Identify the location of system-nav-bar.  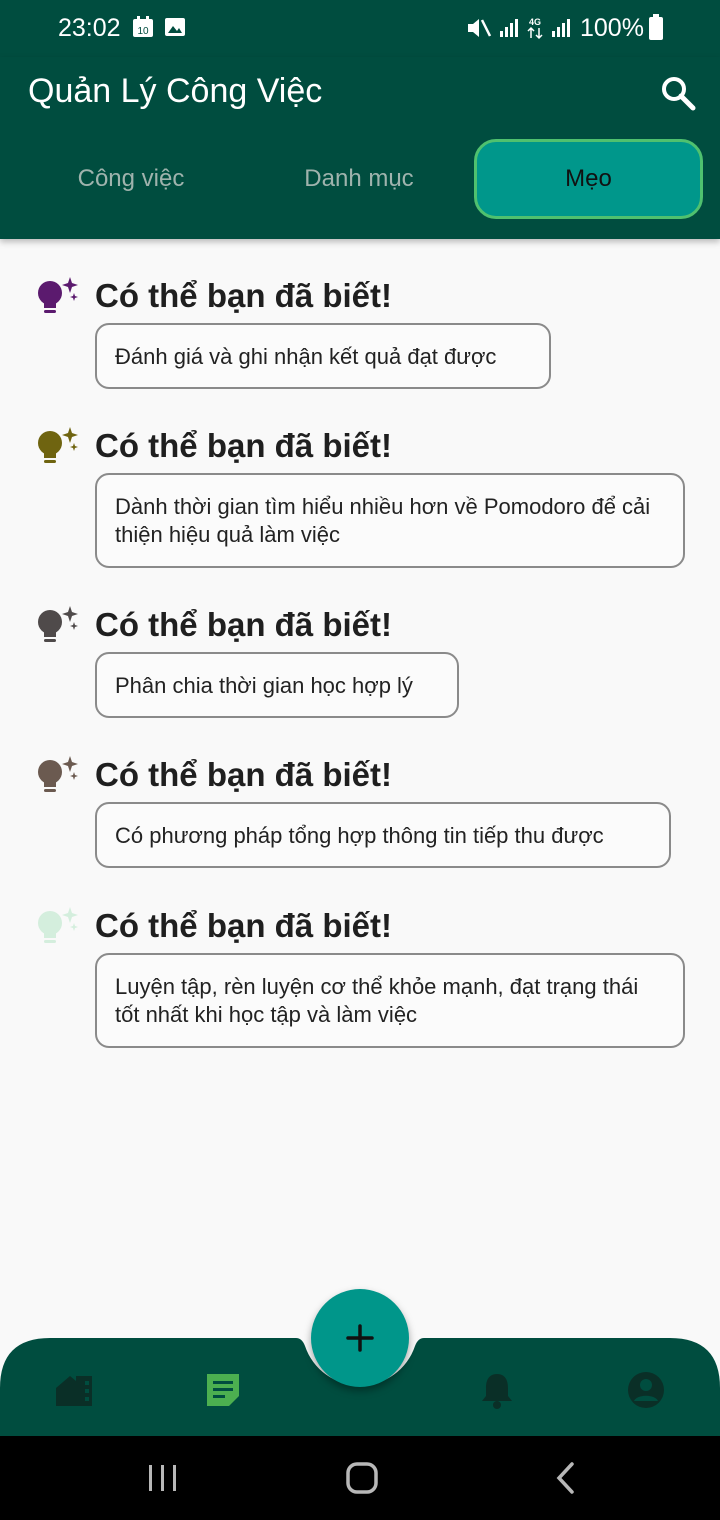
(360, 1478).